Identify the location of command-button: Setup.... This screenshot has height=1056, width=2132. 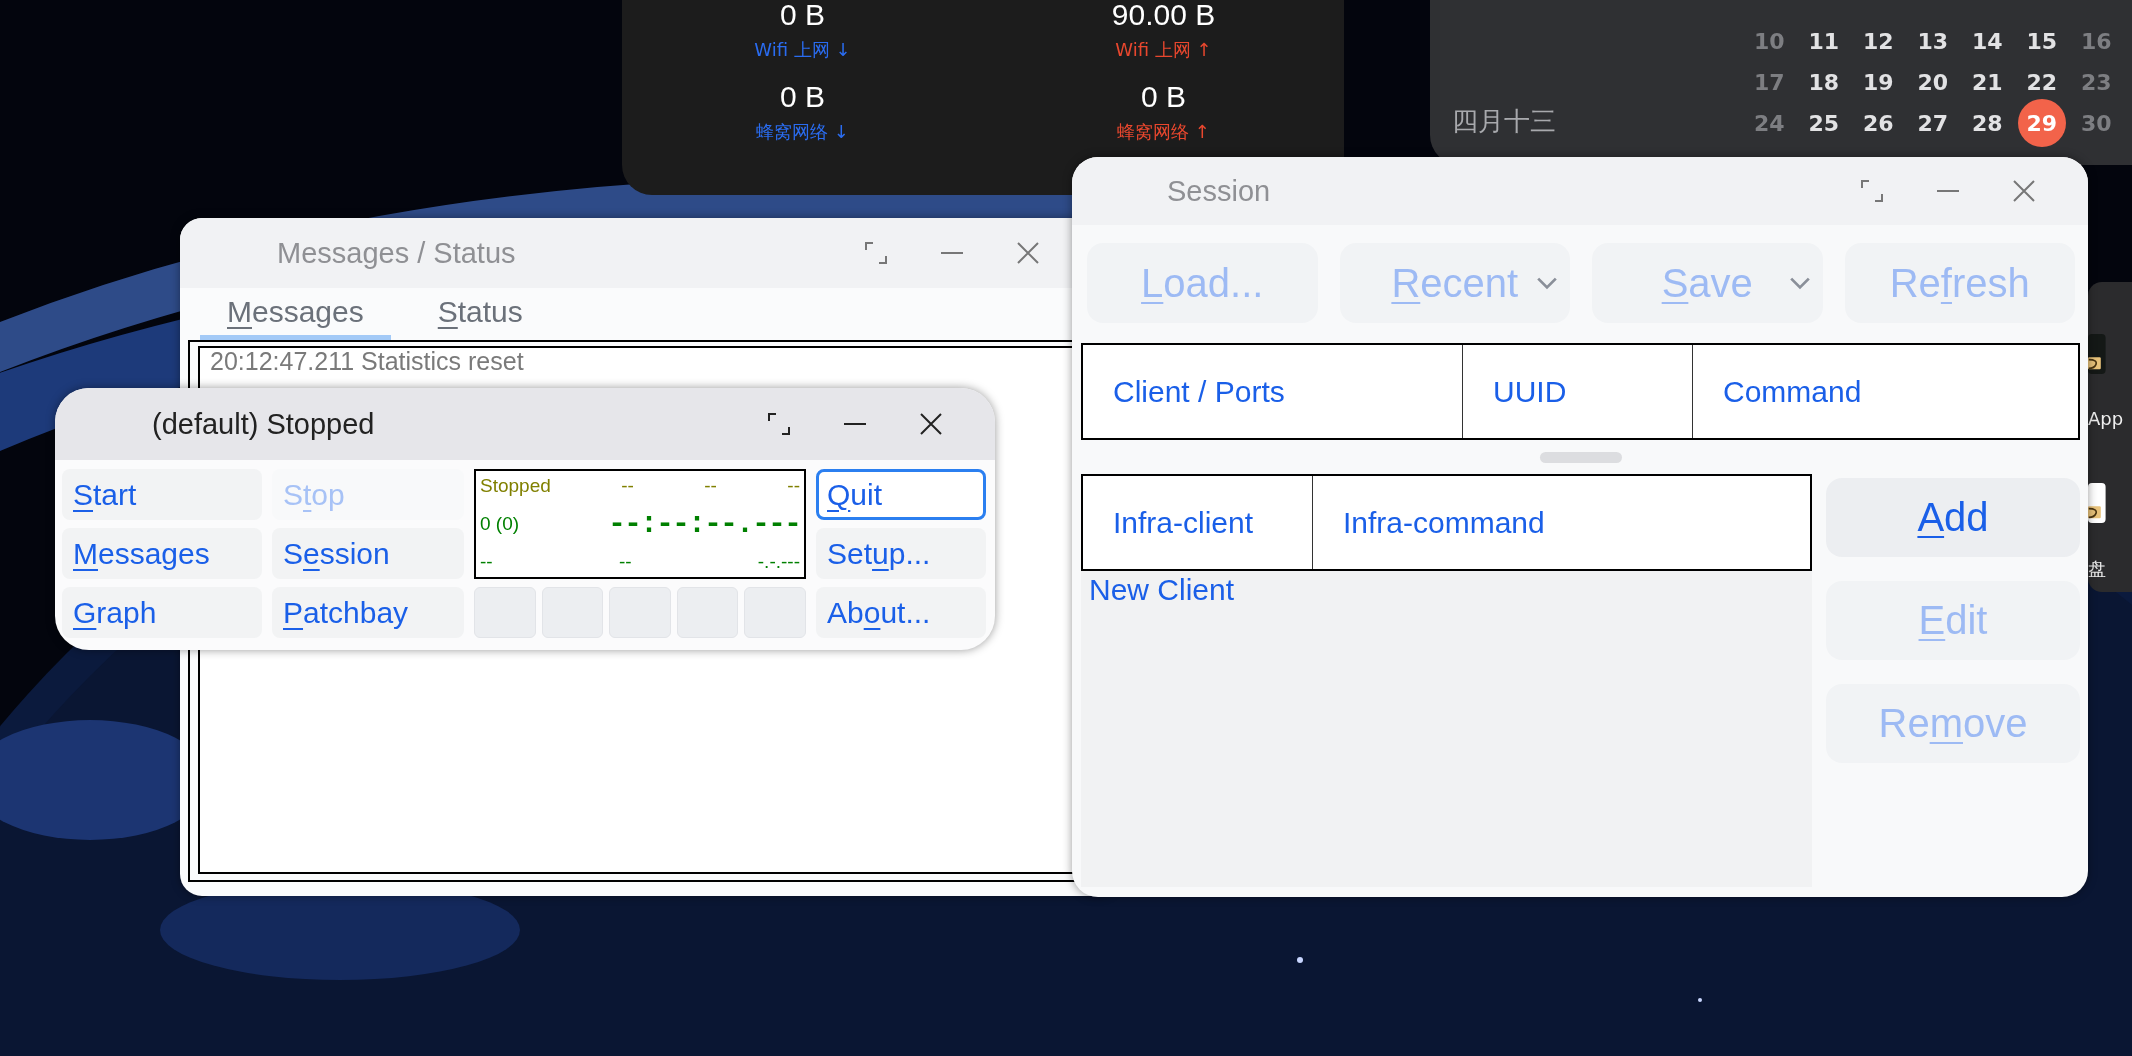
(901, 553).